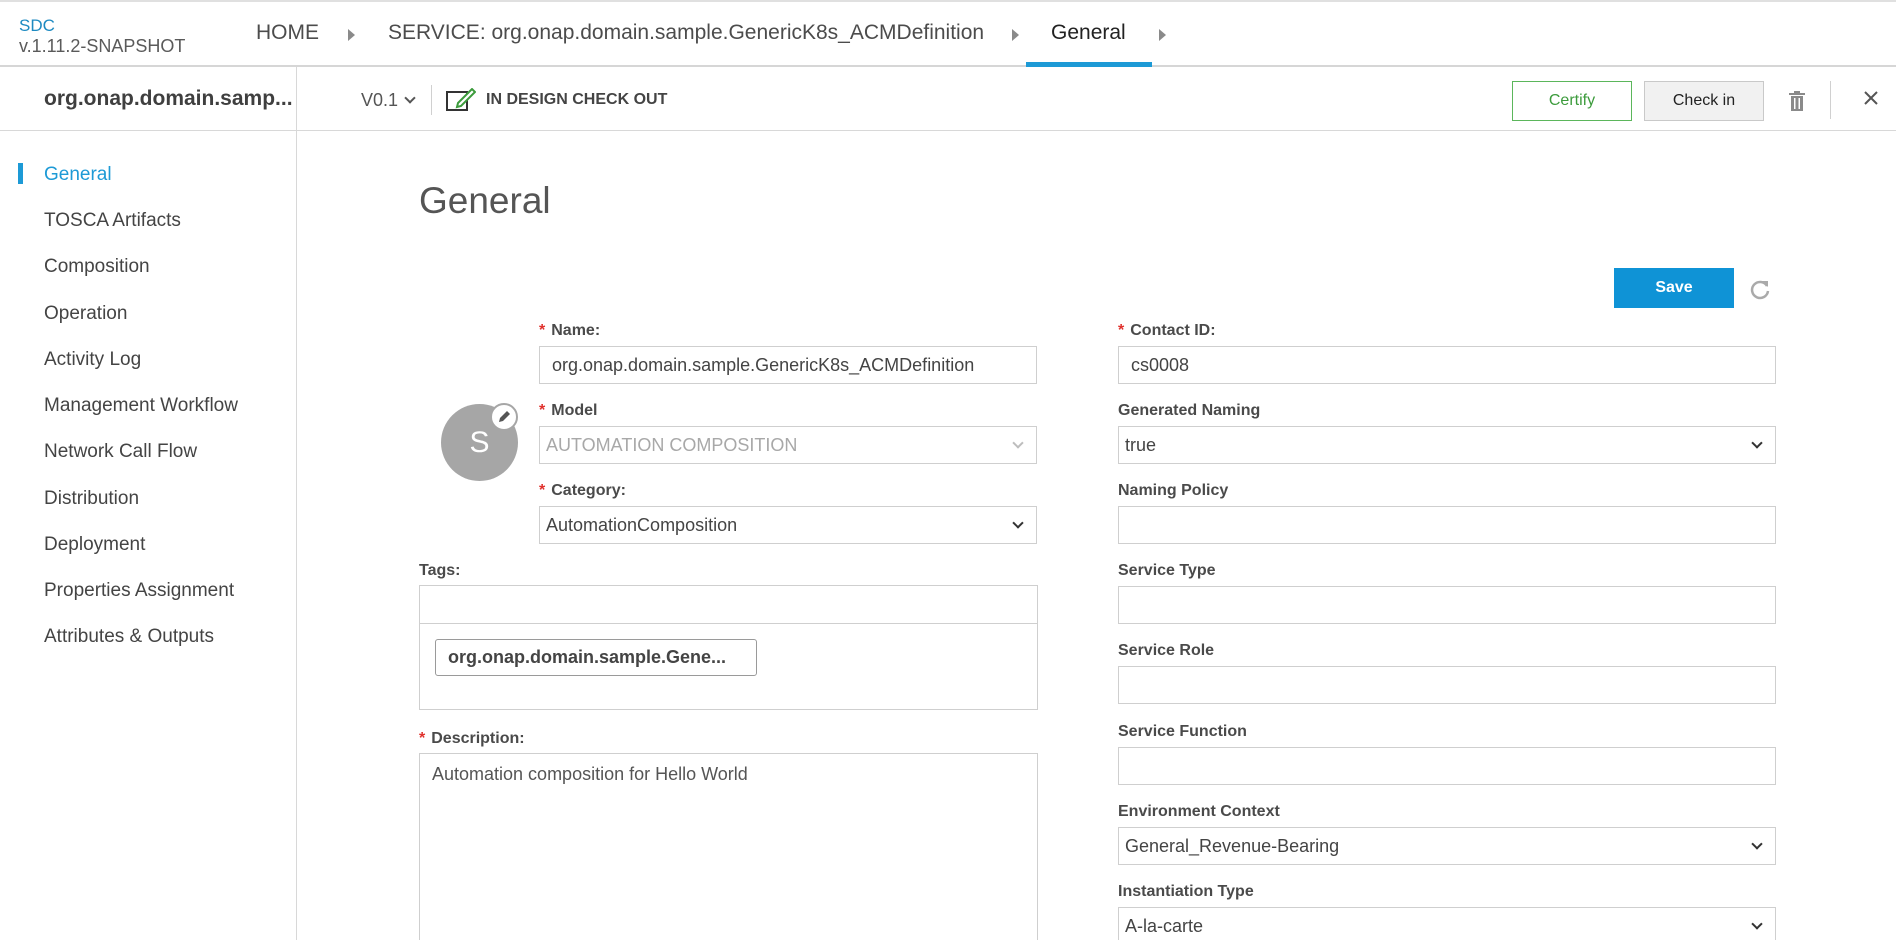 The image size is (1896, 940). I want to click on sidebar-item-network-call-flow: Network Call Flow, so click(120, 452).